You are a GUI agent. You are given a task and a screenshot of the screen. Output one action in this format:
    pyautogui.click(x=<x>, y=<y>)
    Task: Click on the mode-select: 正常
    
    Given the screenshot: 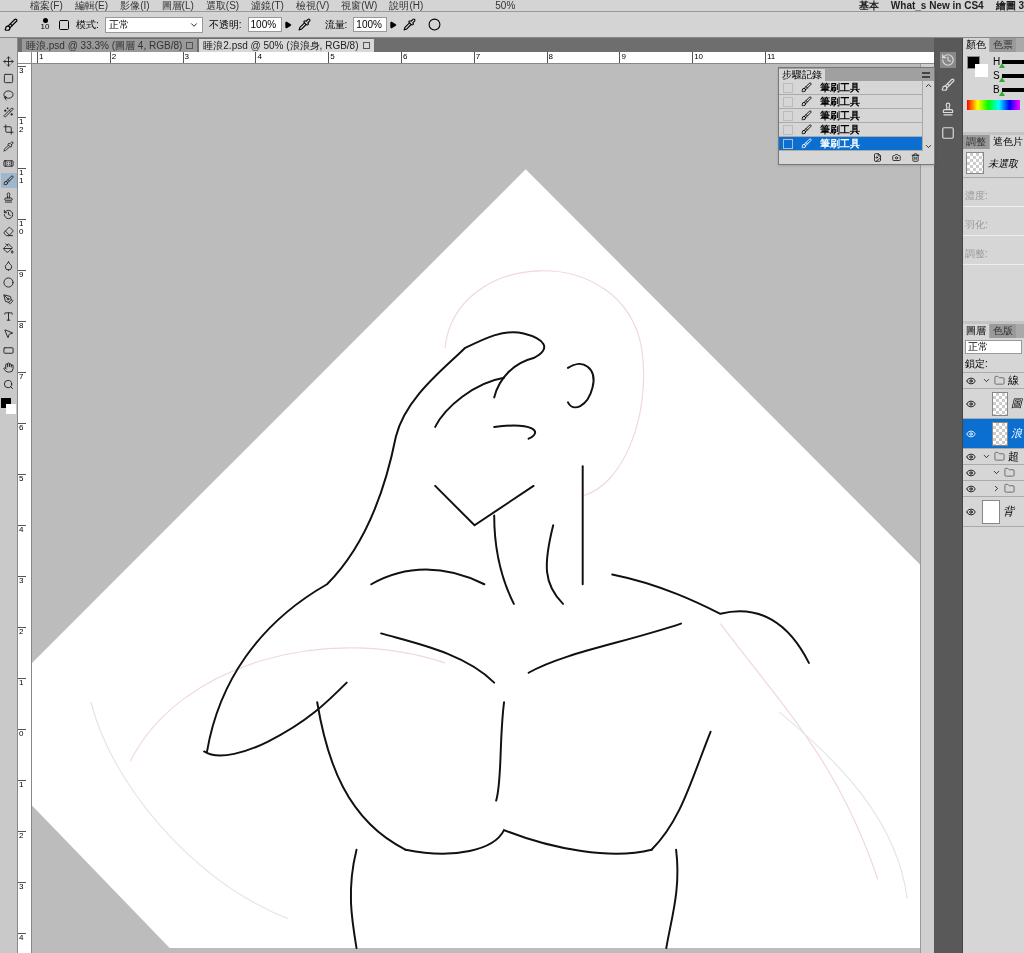 What is the action you would take?
    pyautogui.click(x=153, y=24)
    